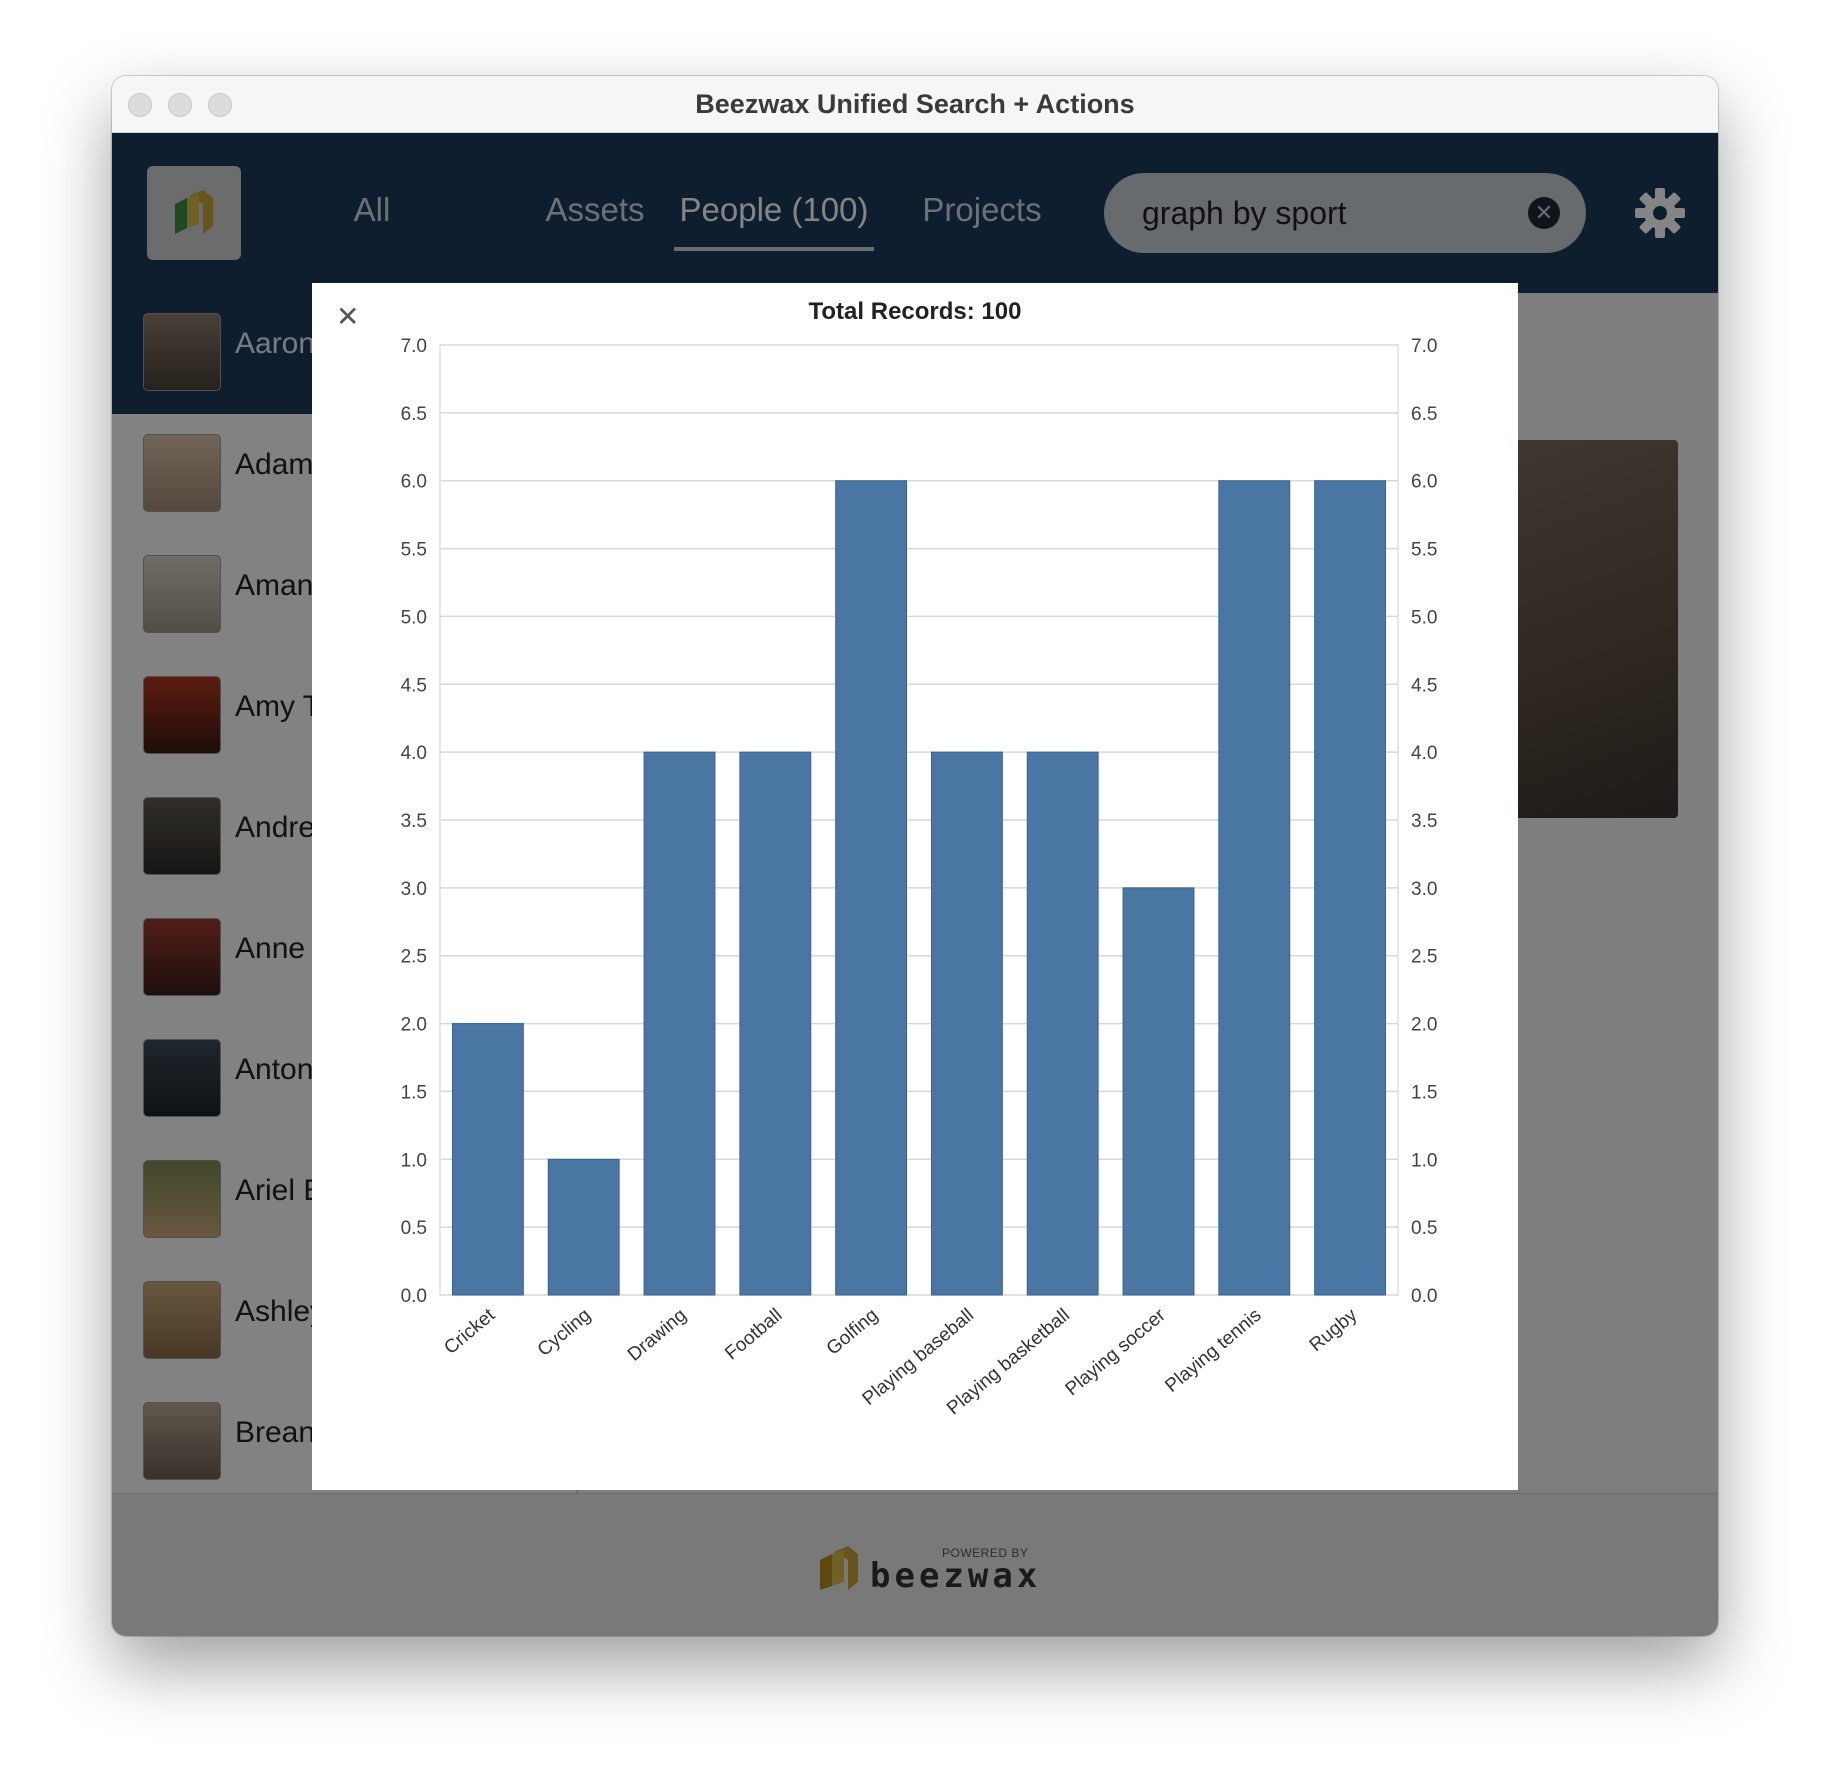 The width and height of the screenshot is (1824, 1780). I want to click on bar-cricket, so click(487, 1159).